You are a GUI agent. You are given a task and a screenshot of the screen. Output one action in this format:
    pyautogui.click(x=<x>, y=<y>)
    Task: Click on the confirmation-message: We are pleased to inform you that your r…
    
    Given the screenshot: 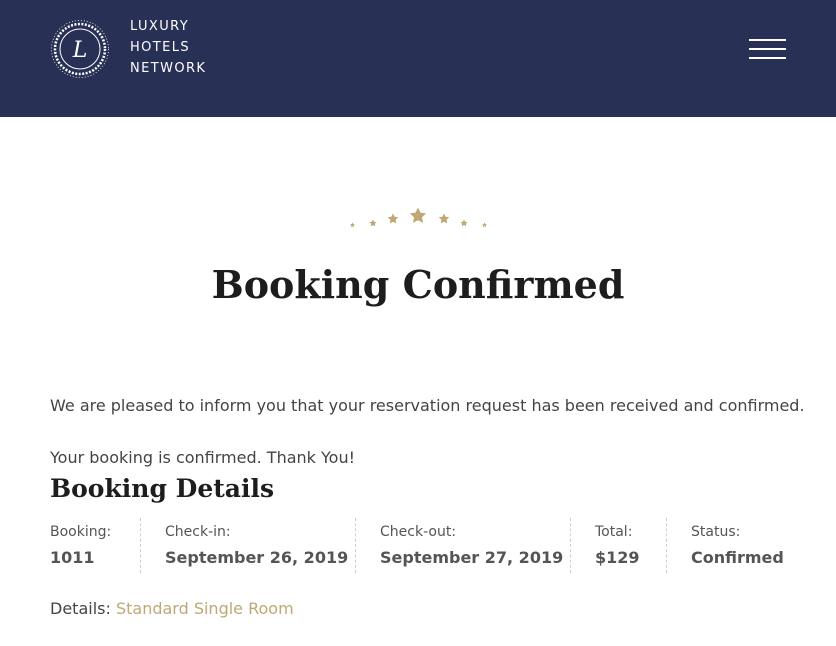 What is the action you would take?
    pyautogui.click(x=427, y=405)
    